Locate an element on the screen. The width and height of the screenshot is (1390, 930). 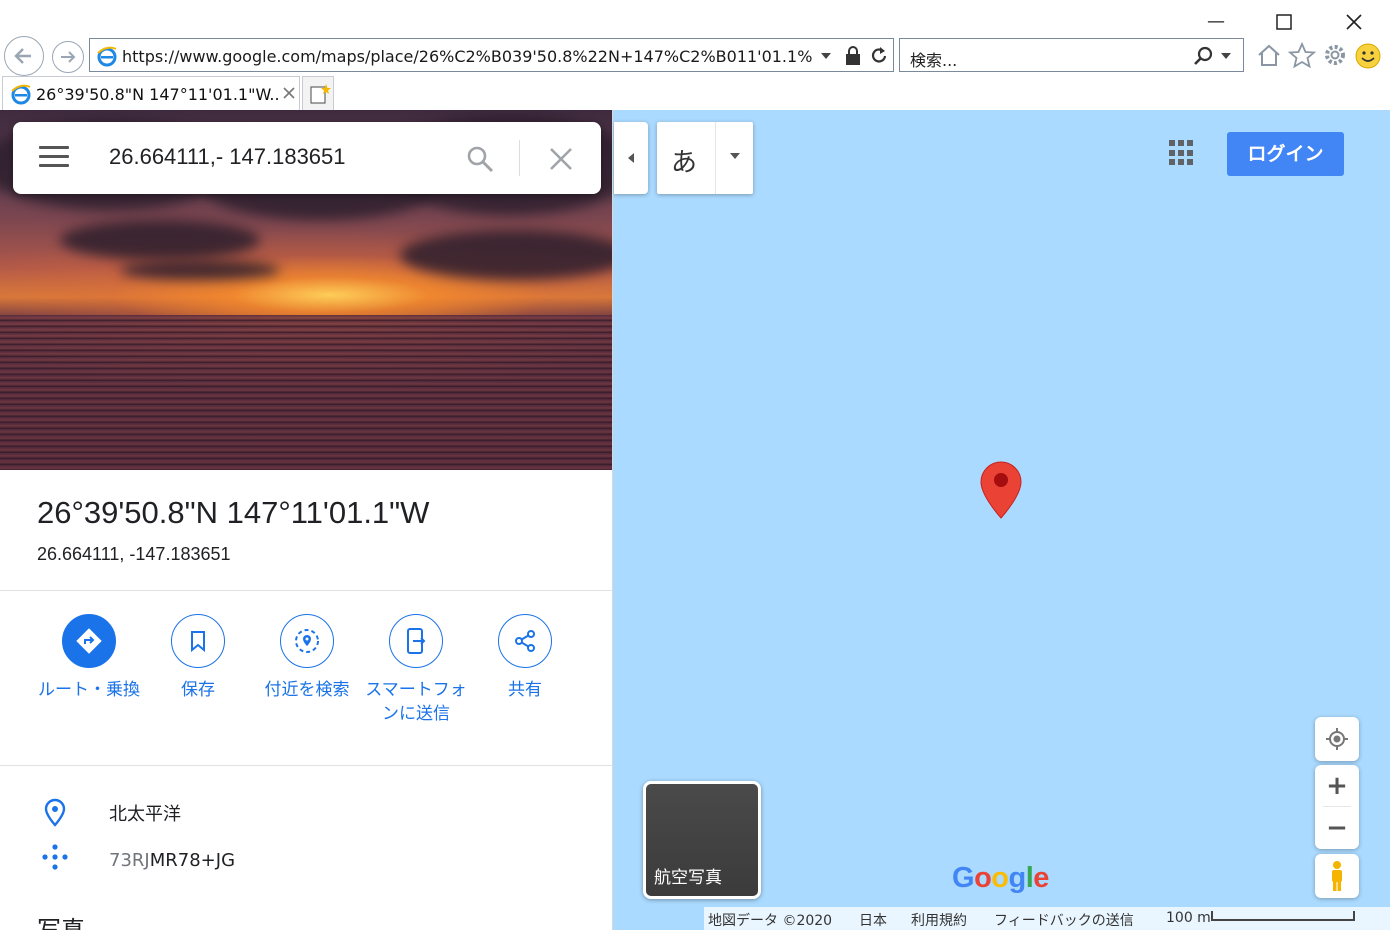
smiley-icon is located at coordinates (1368, 56).